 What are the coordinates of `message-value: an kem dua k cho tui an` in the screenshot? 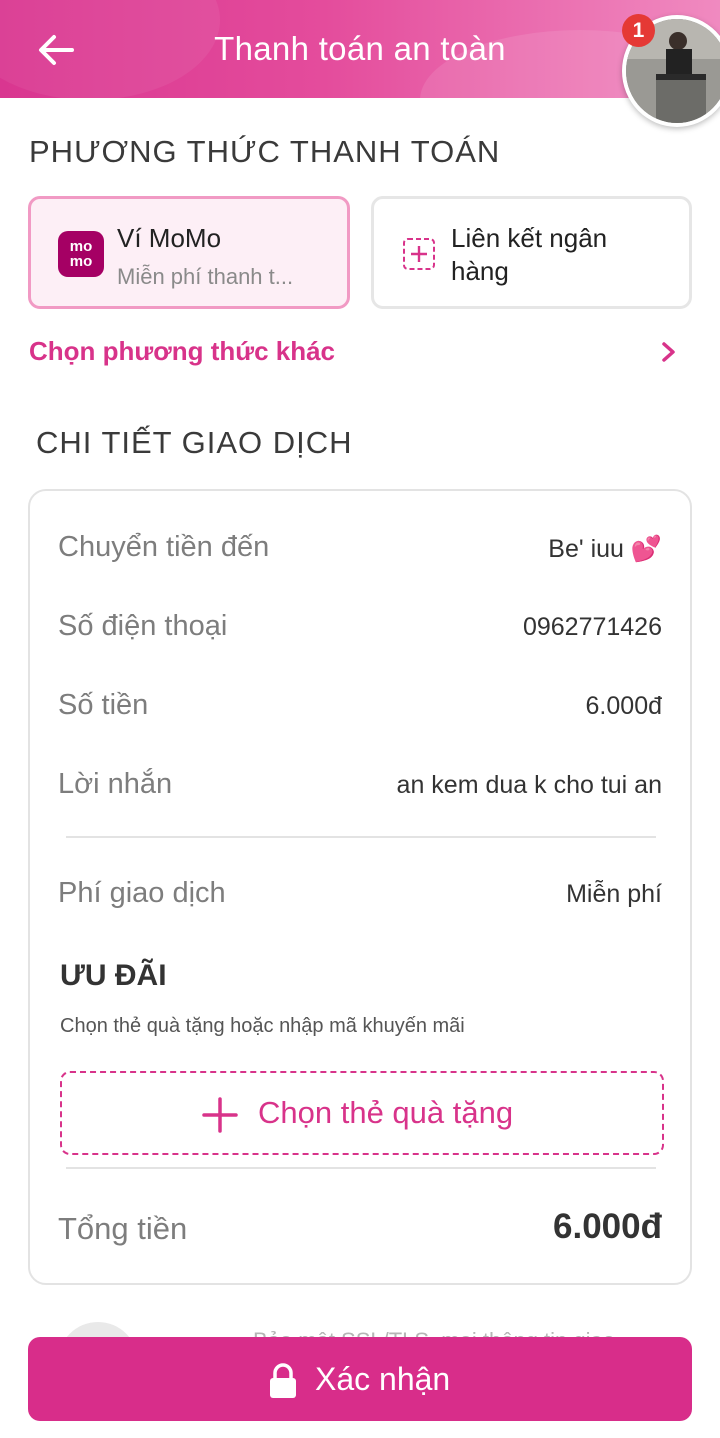 It's located at (529, 785).